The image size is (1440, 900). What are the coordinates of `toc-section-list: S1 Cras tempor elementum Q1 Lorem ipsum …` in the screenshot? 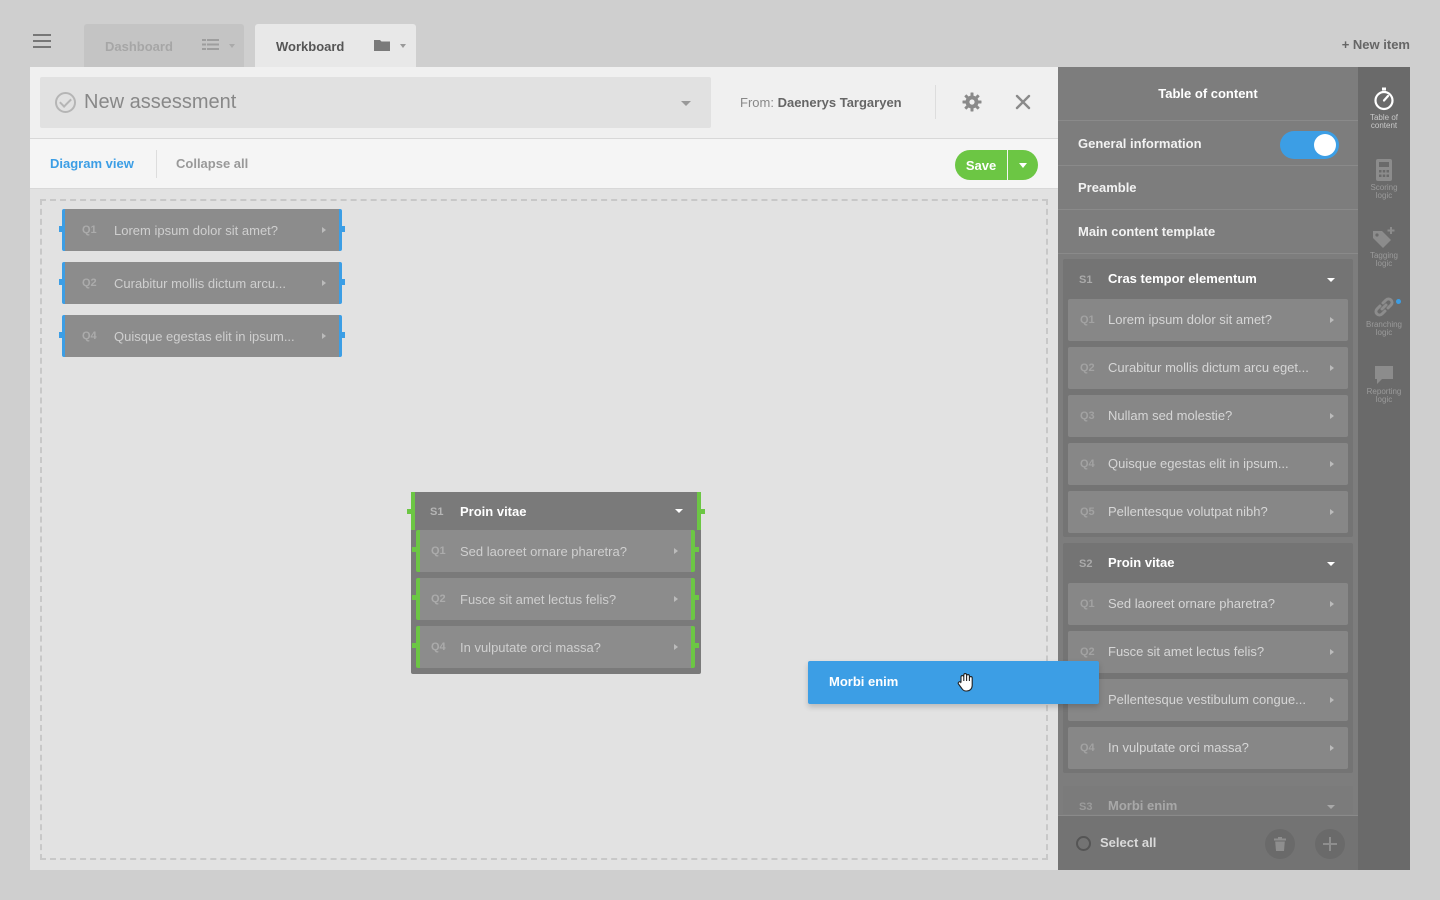 It's located at (1208, 534).